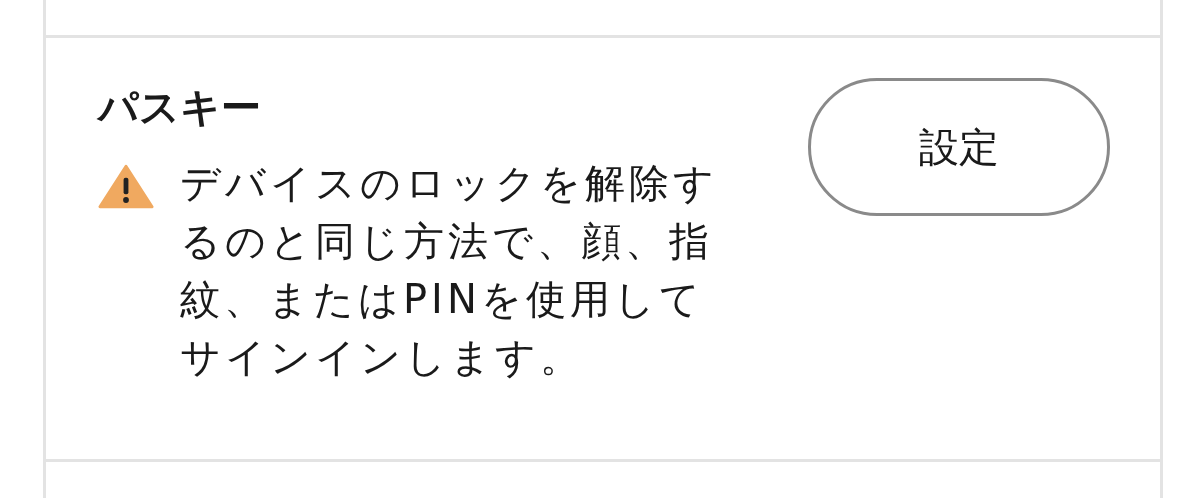  I want to click on section-title: パスキー, so click(180, 107).